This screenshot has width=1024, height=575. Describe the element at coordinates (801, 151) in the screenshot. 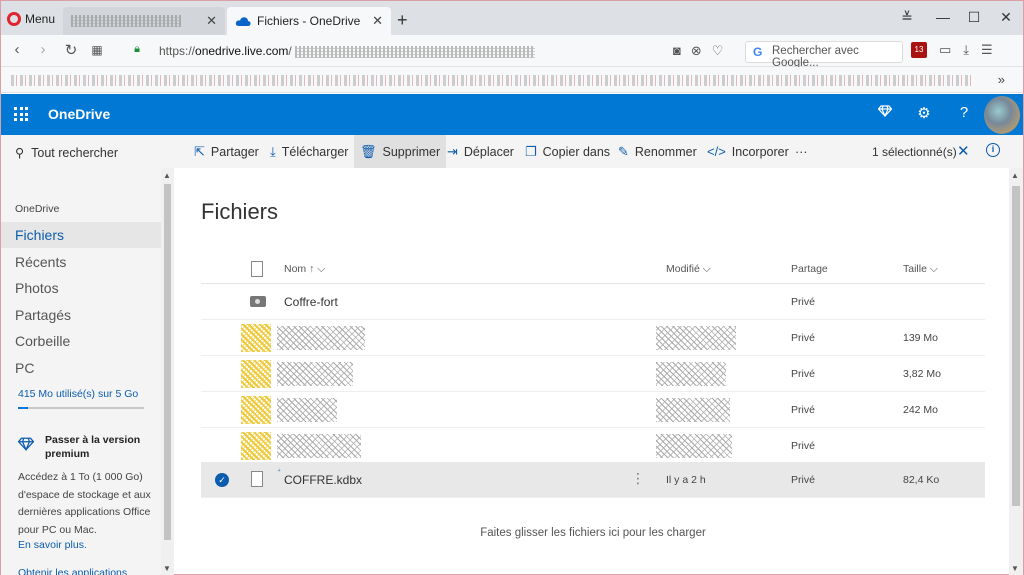

I see `more-commands-button: ···` at that location.